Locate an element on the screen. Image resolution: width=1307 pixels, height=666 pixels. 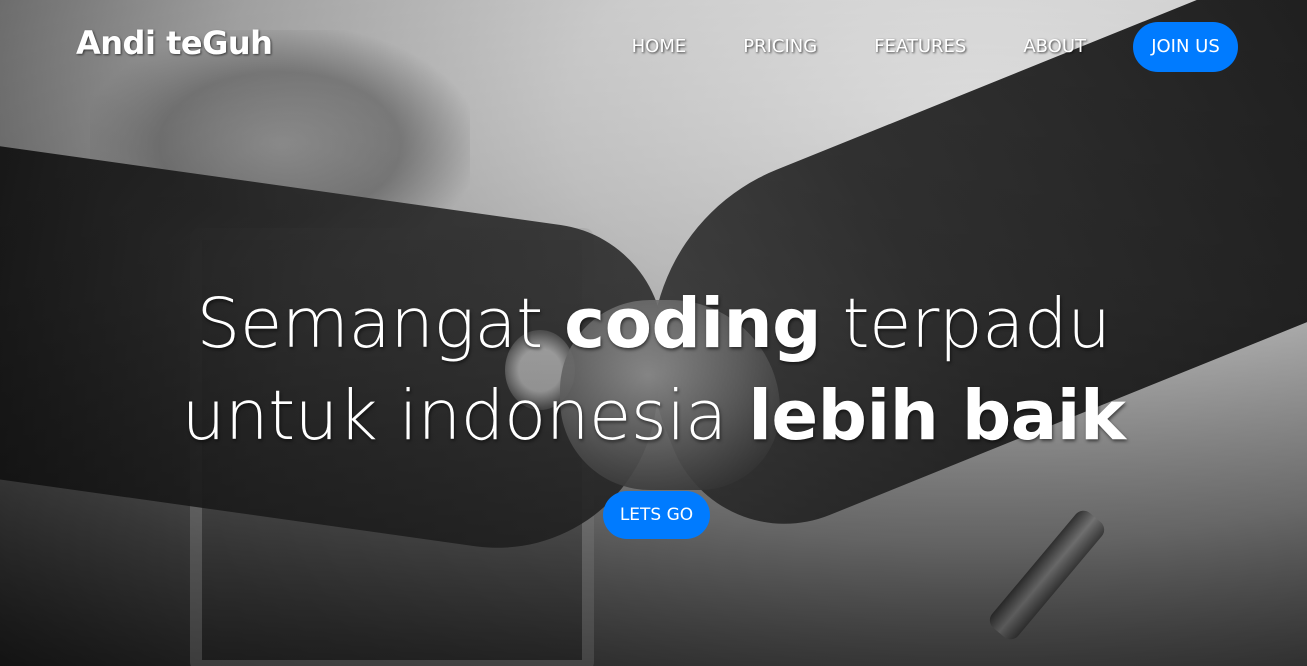
headline-emphasis: coding is located at coordinates (693, 324).